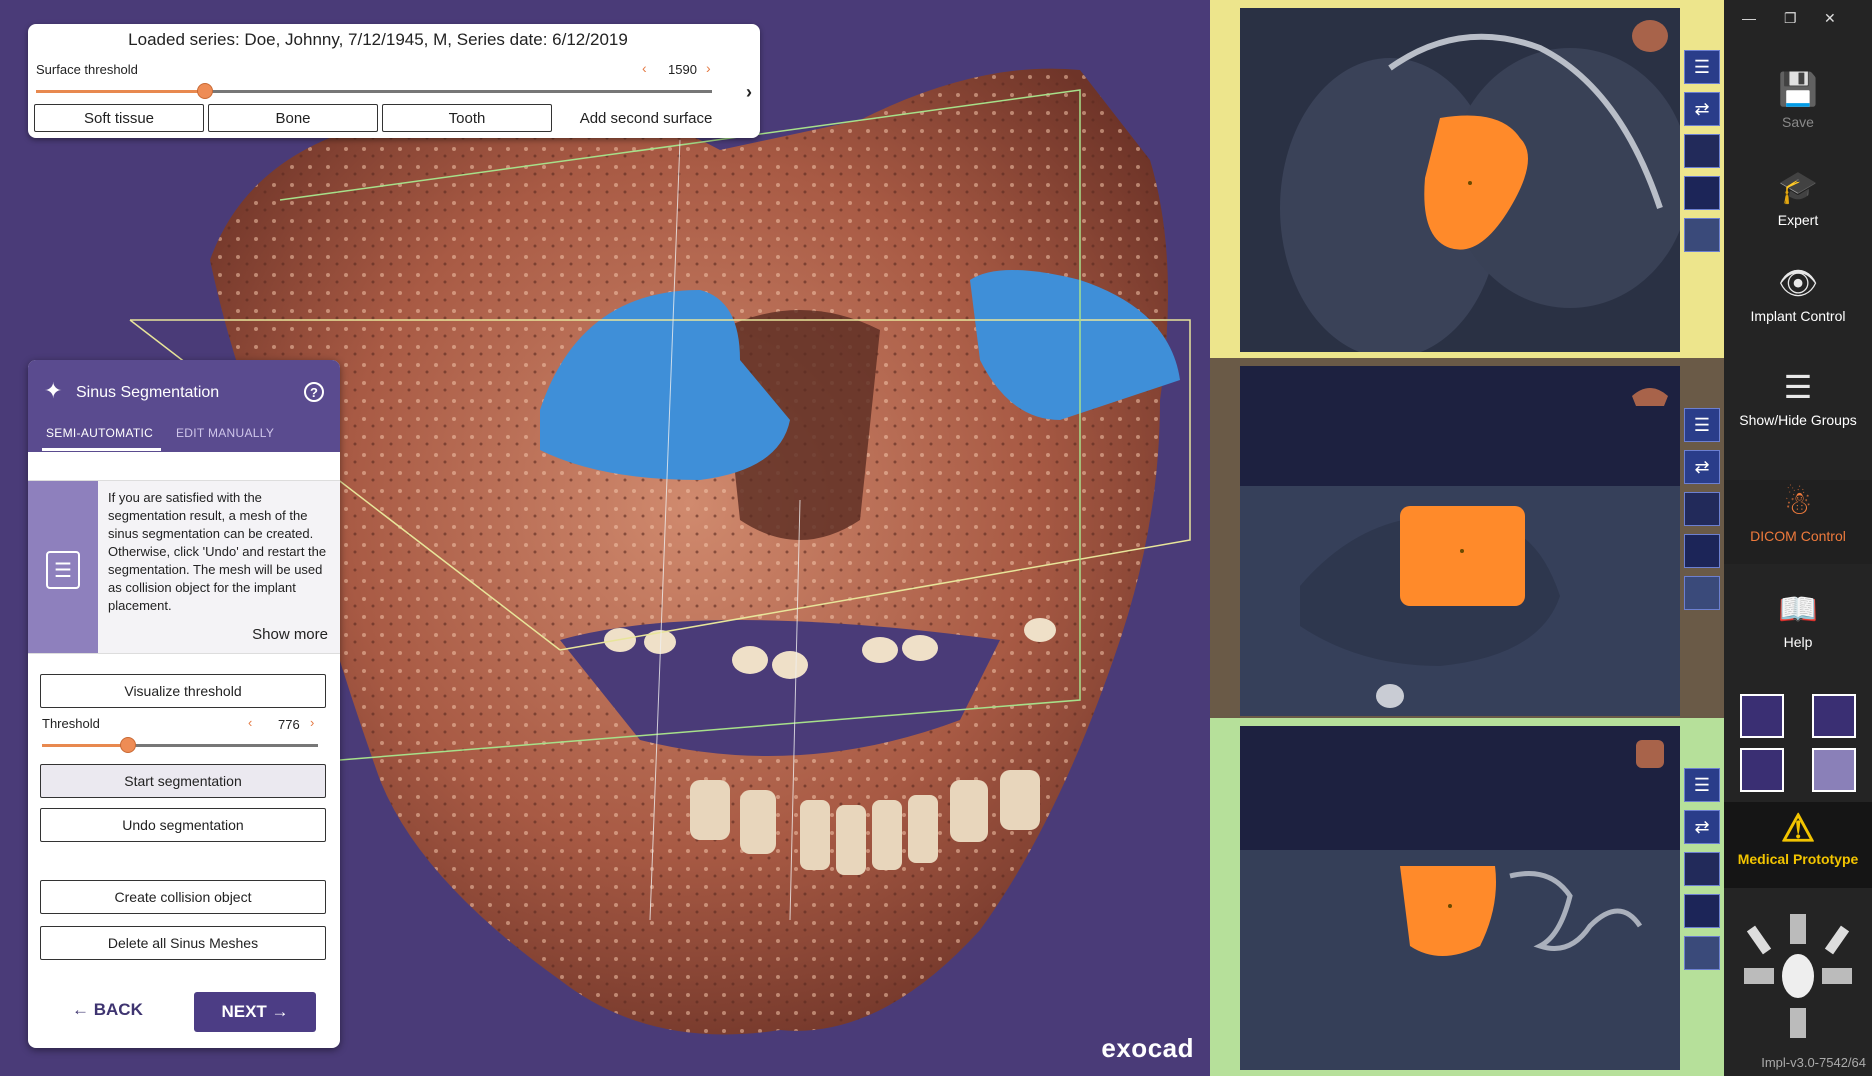 This screenshot has height=1076, width=1872. What do you see at coordinates (646, 118) in the screenshot?
I see `add-second-surface-button: Add second surface` at bounding box center [646, 118].